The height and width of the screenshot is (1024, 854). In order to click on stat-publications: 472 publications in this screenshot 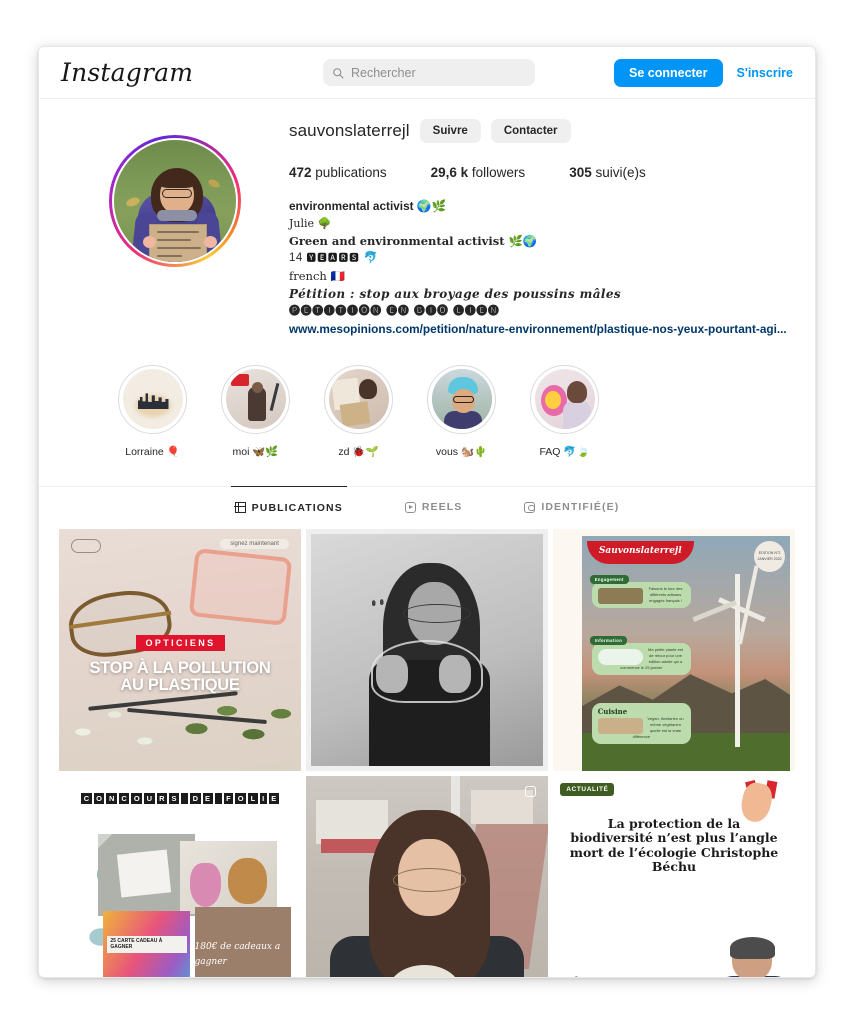, I will do `click(338, 172)`.